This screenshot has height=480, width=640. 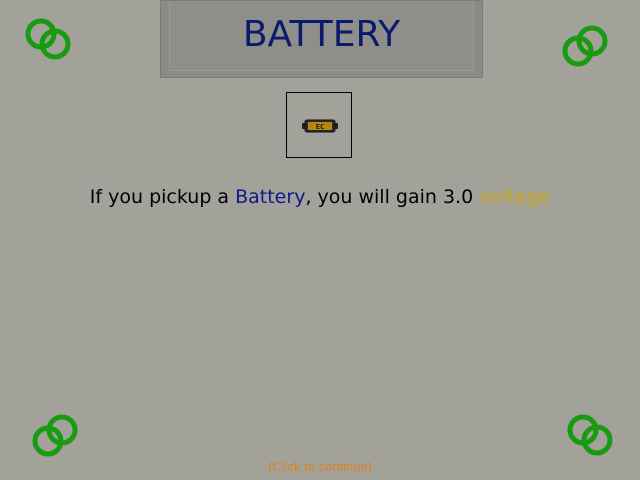 I want to click on title-panel-inner: BATTERY, so click(x=321, y=36).